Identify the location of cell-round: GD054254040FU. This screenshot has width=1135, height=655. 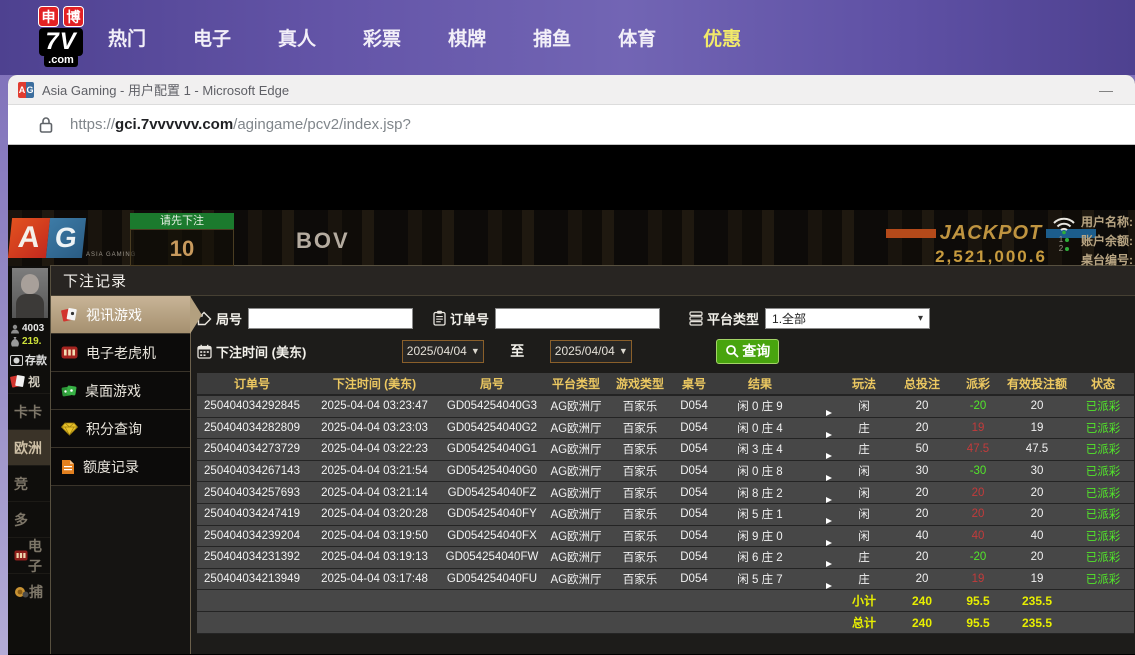
(492, 579).